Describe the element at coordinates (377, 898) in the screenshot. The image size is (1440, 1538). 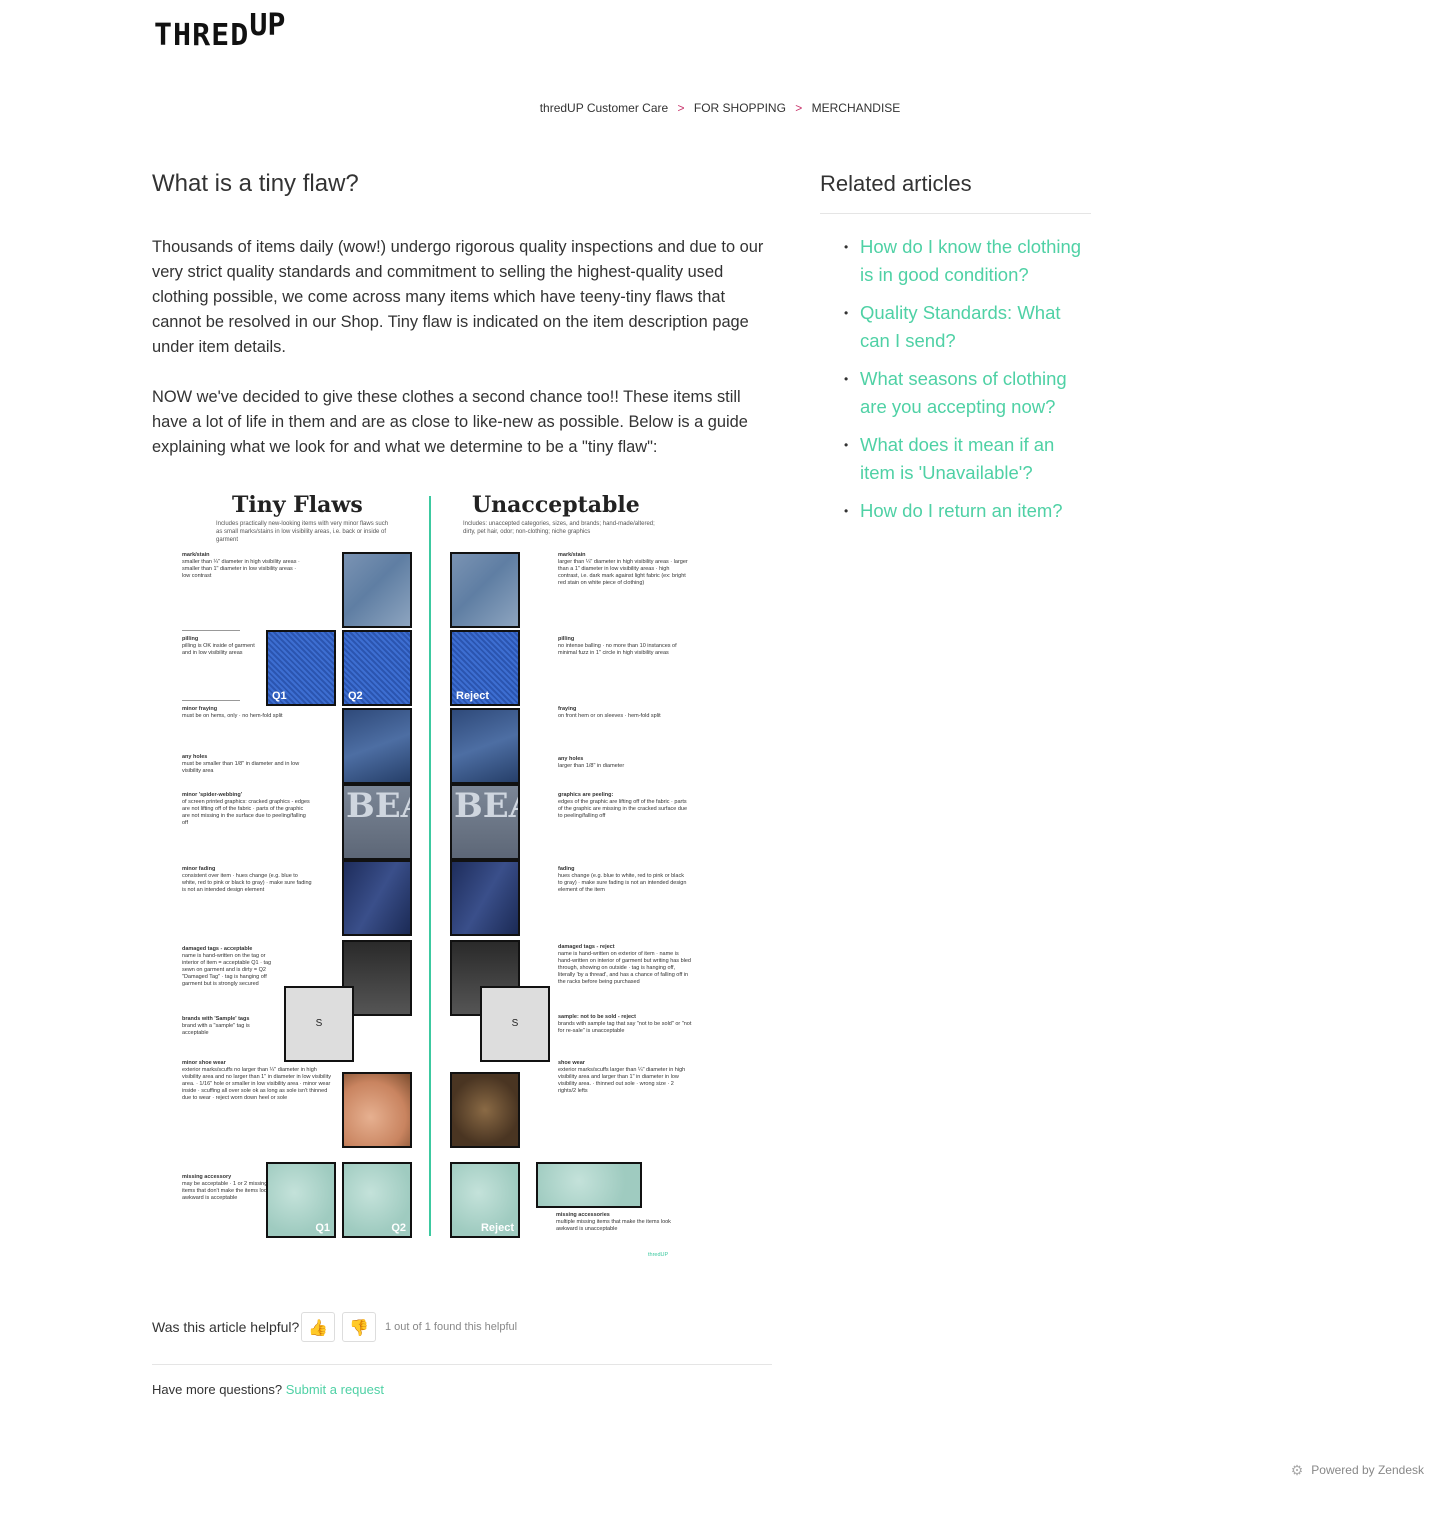
I see `guide-photo-fading` at that location.